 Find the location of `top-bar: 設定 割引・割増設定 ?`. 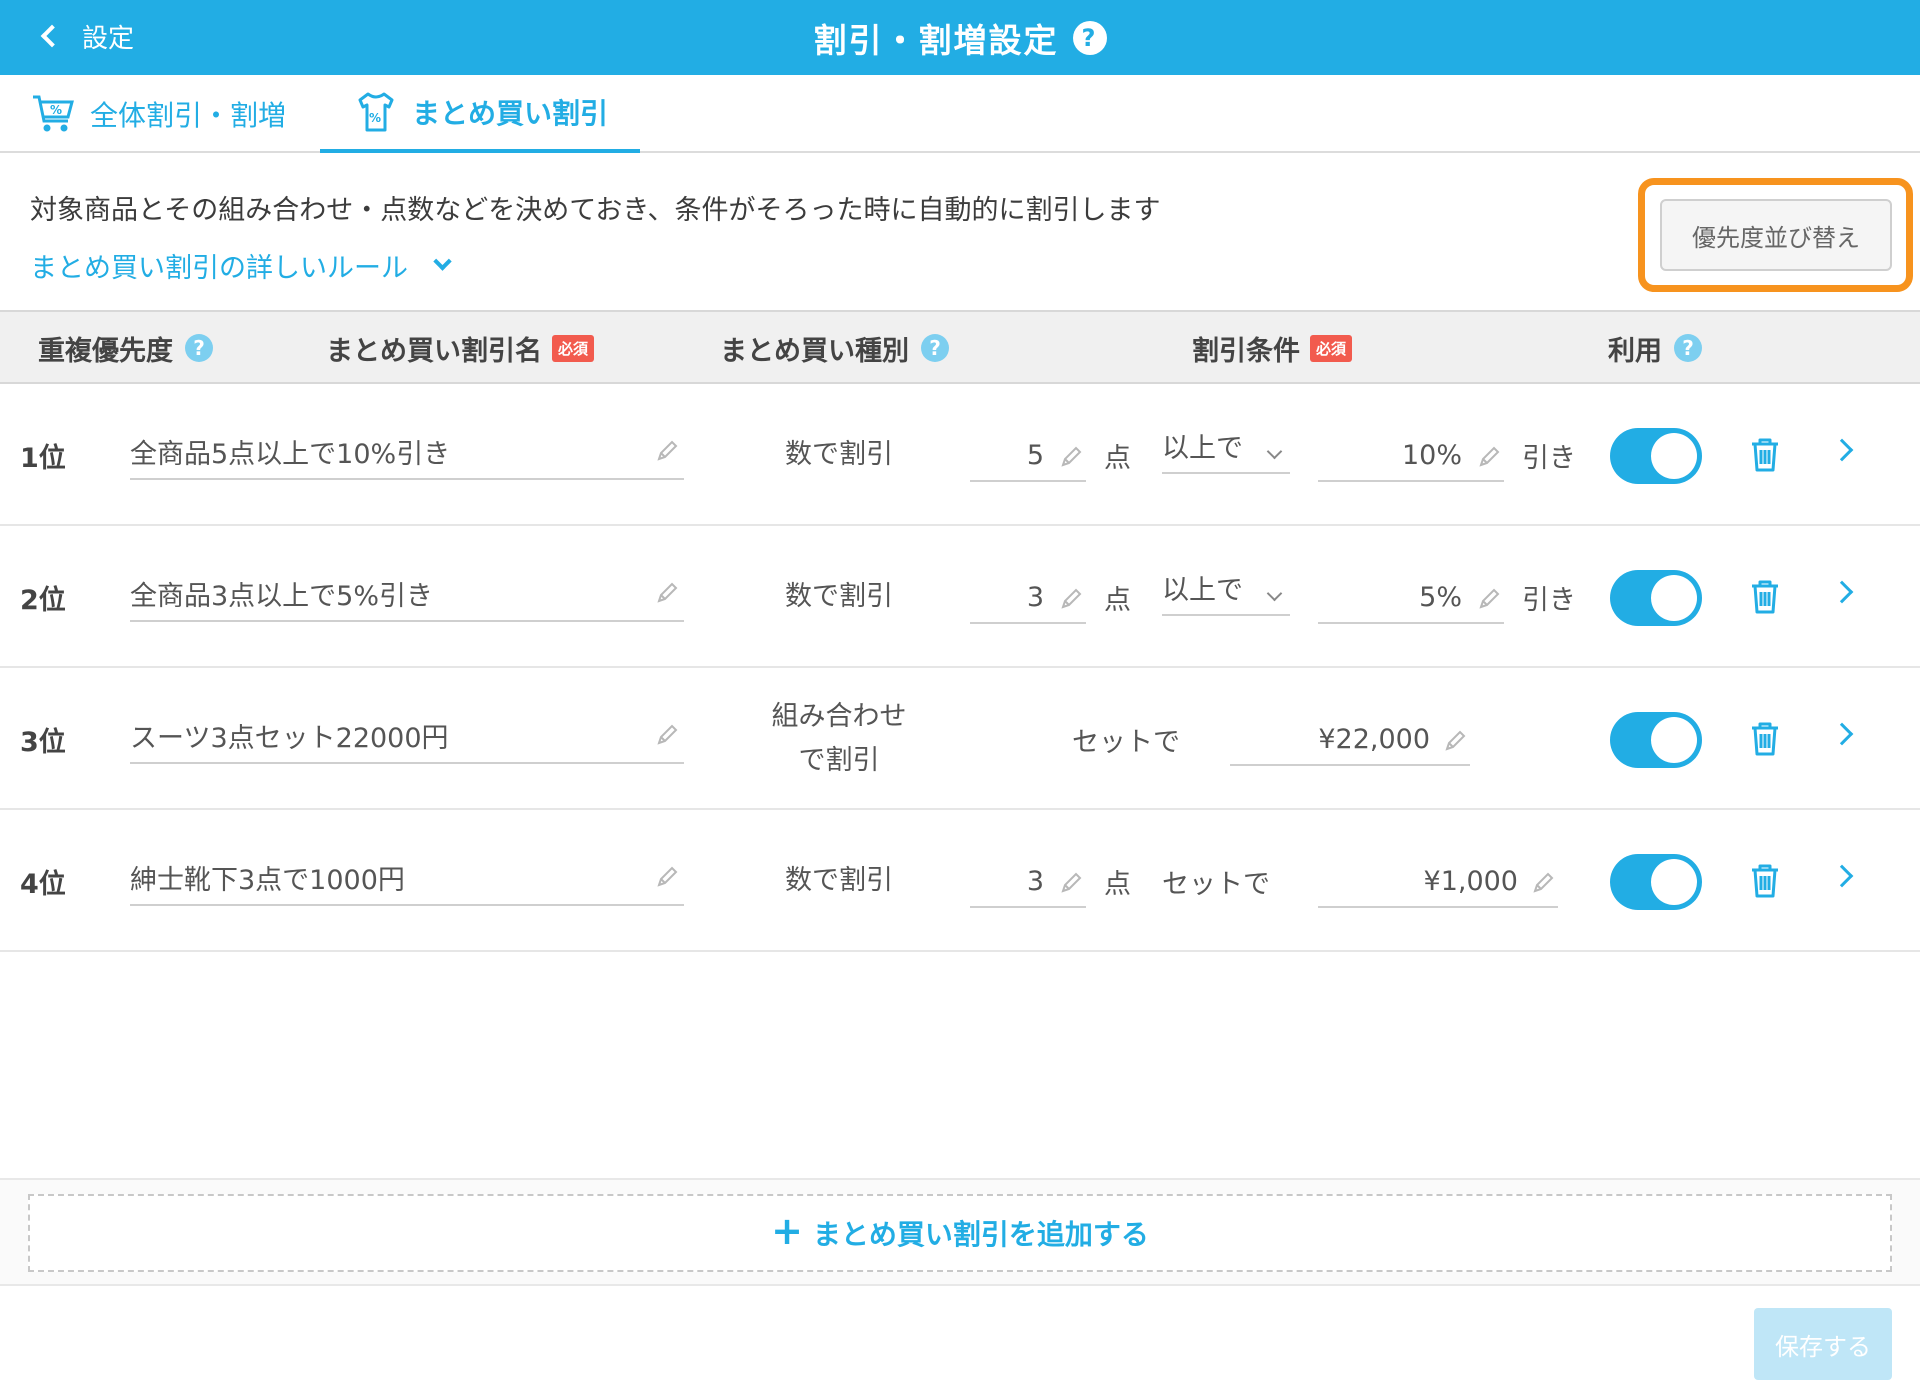

top-bar: 設定 割引・割増設定 ? is located at coordinates (960, 37).